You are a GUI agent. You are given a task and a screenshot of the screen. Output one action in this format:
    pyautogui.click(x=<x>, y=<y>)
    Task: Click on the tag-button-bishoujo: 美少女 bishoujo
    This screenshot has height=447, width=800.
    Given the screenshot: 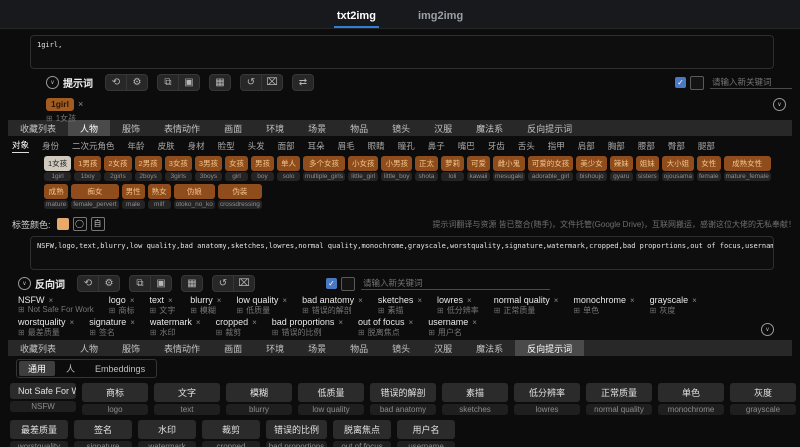 What is the action you would take?
    pyautogui.click(x=591, y=168)
    